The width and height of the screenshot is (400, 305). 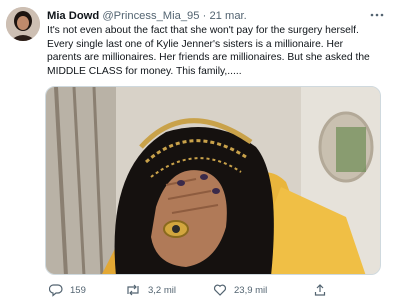 What do you see at coordinates (377, 15) in the screenshot?
I see `more-icon` at bounding box center [377, 15].